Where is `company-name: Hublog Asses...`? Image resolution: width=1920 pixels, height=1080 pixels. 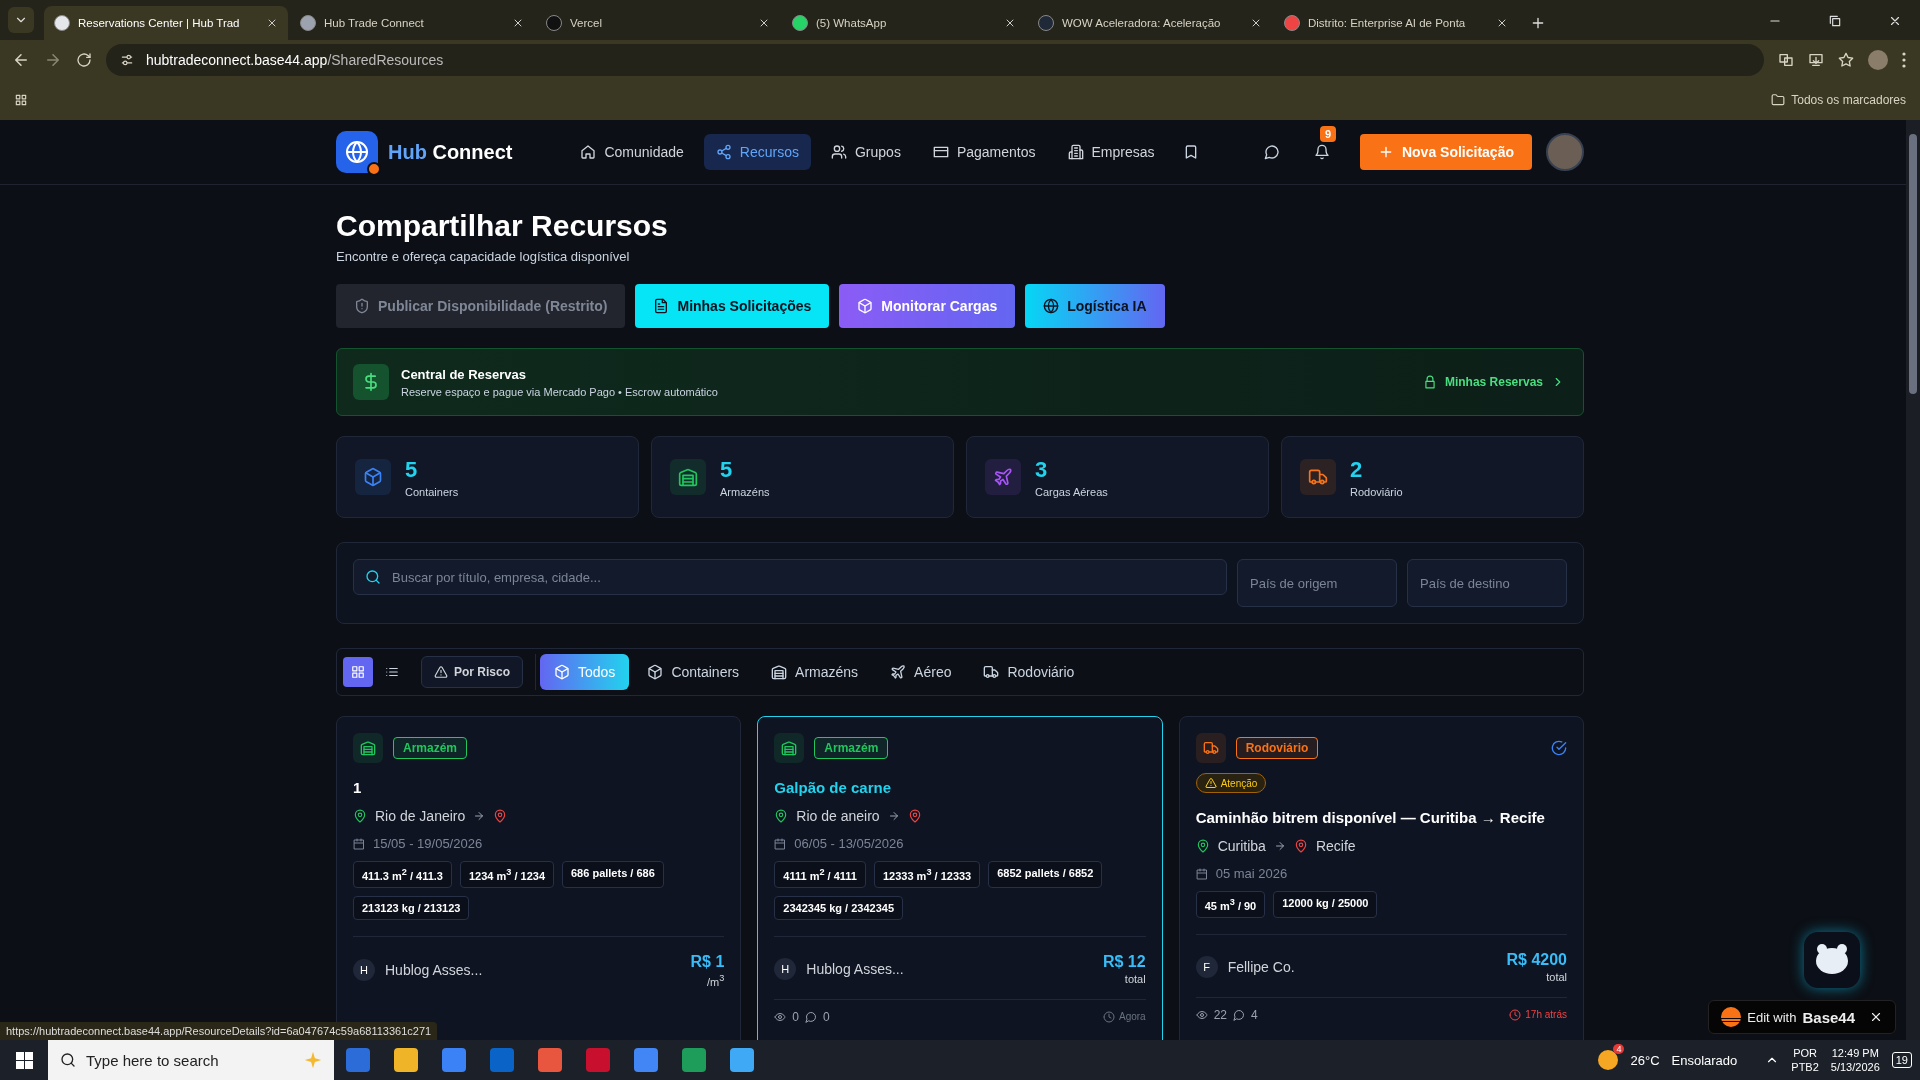 company-name: Hublog Asses... is located at coordinates (434, 970).